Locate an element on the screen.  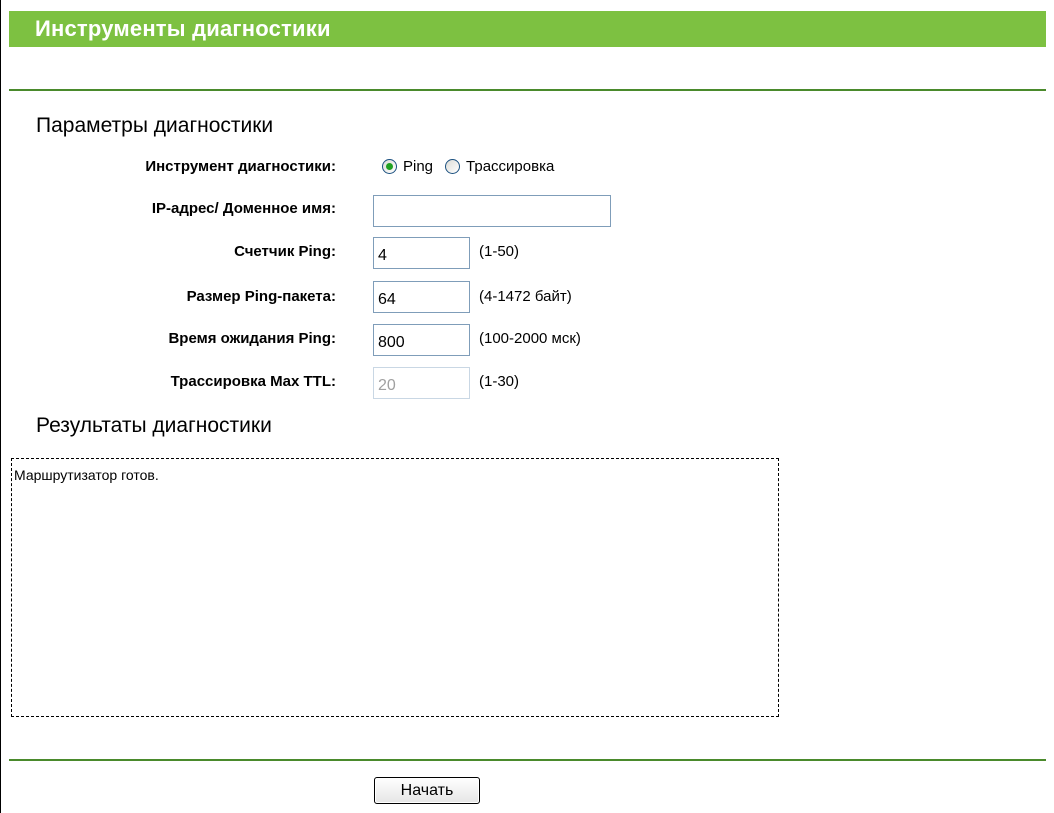
ping-size-input is located at coordinates (421, 297).